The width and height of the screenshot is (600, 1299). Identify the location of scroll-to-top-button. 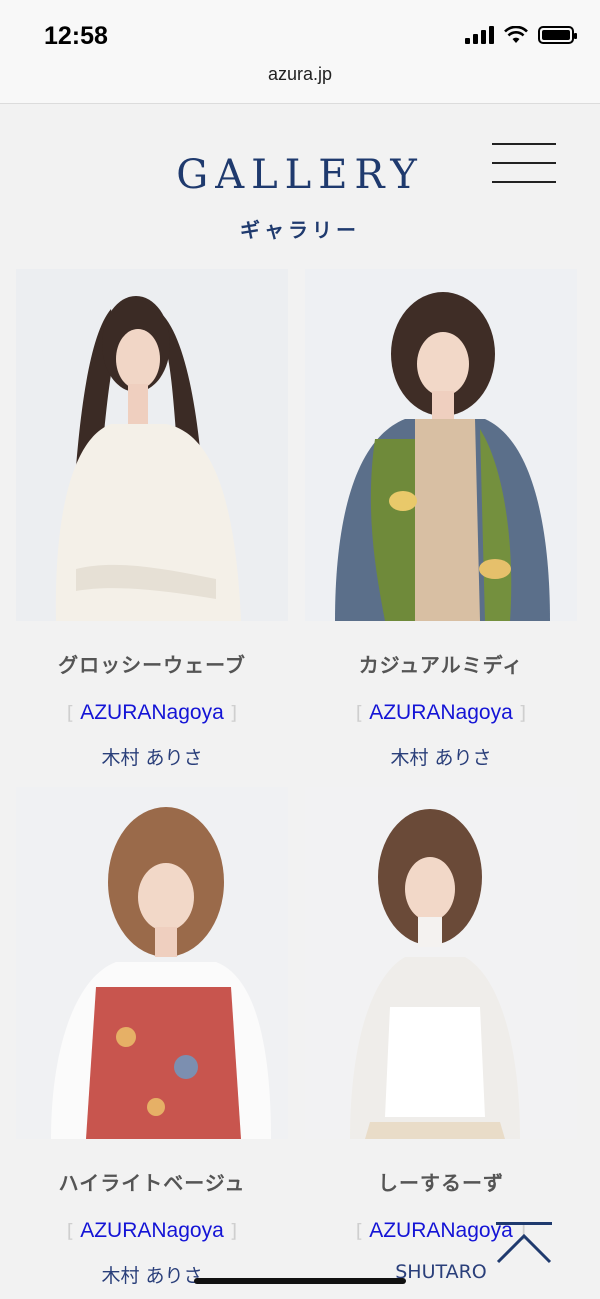
(524, 1244).